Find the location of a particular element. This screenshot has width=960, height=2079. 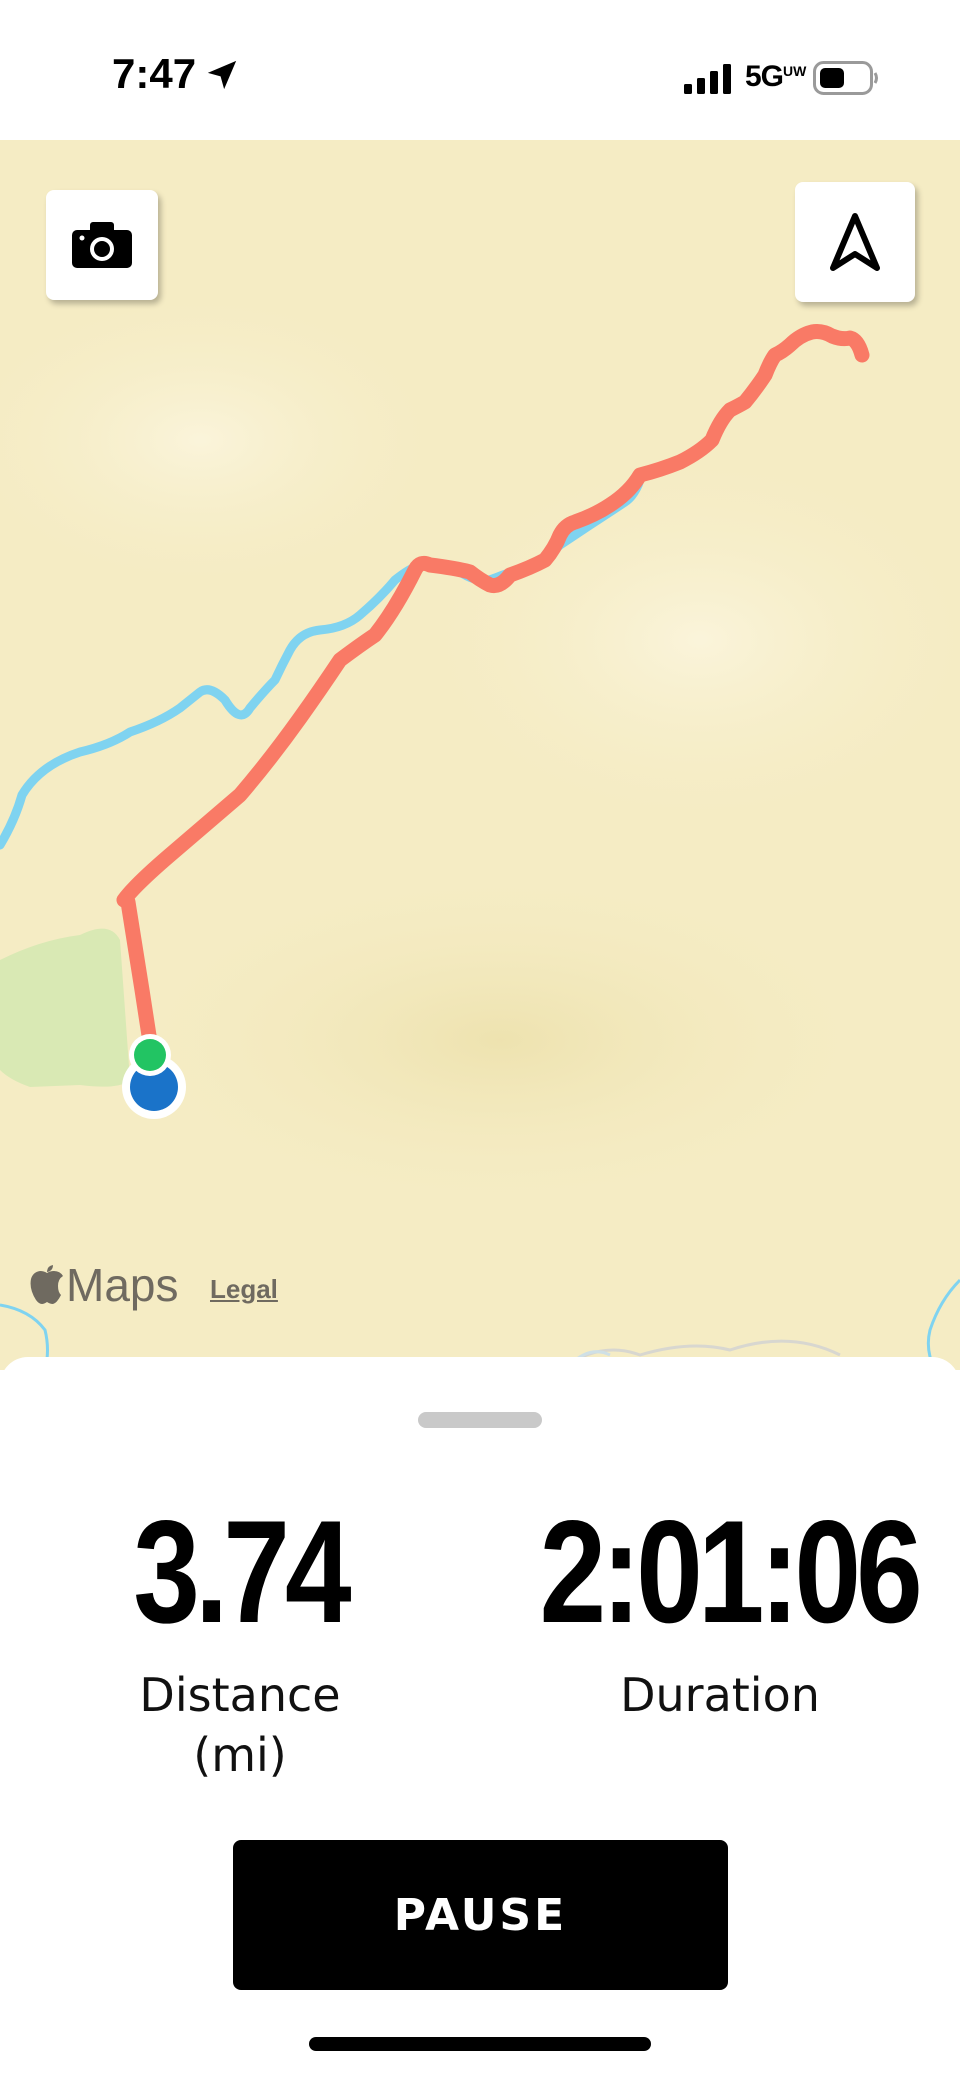

distance-label-group: Distance (mi) is located at coordinates (240, 1725).